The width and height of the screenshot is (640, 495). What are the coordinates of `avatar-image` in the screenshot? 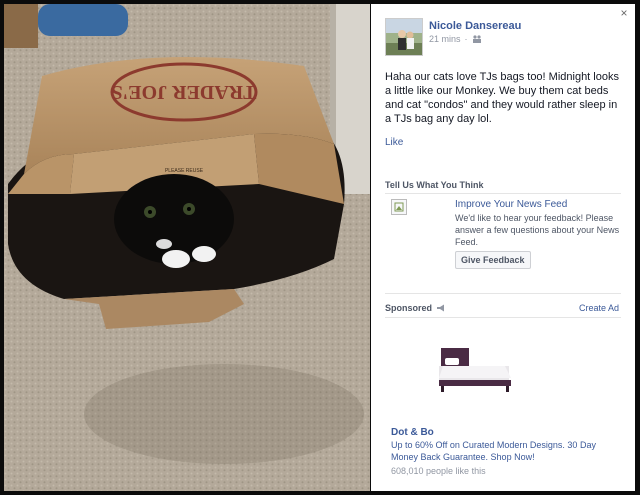 It's located at (404, 37).